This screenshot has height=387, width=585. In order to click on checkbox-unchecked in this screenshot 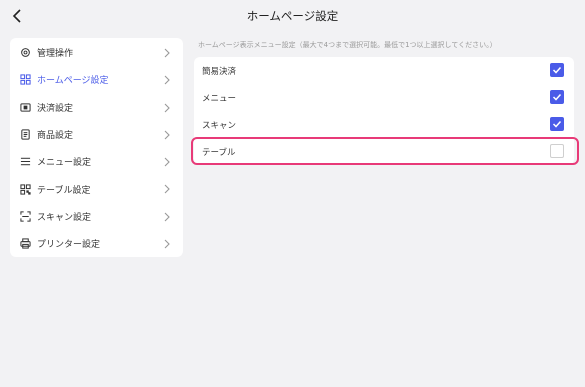, I will do `click(557, 151)`.